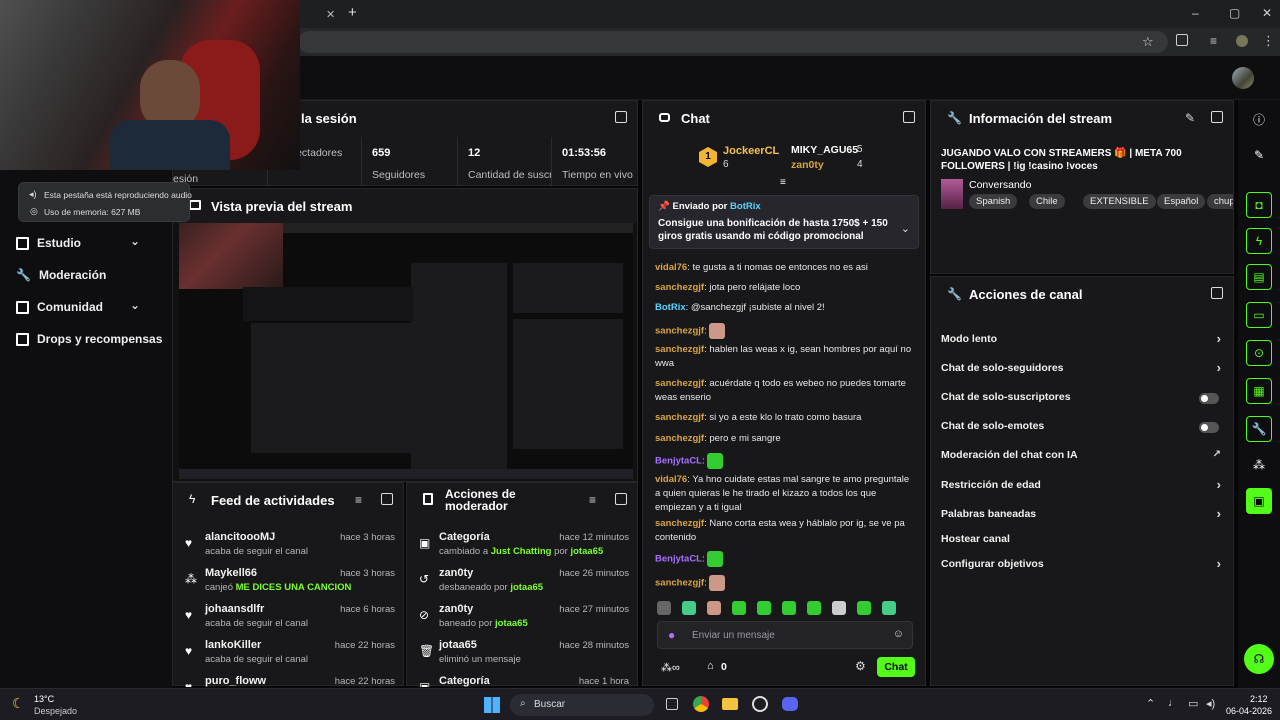 This screenshot has height=720, width=1280. What do you see at coordinates (1259, 501) in the screenshot?
I see `extension-app-icon: ▣` at bounding box center [1259, 501].